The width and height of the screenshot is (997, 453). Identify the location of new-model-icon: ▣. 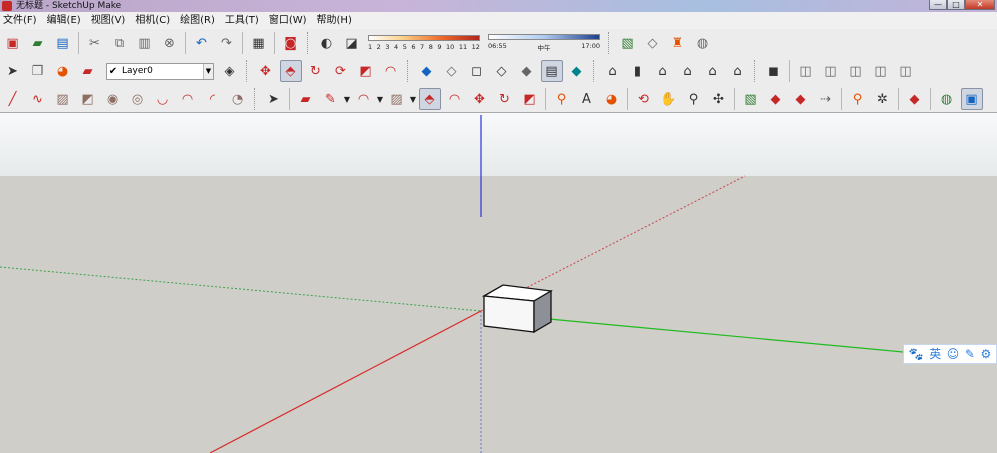
(13, 43).